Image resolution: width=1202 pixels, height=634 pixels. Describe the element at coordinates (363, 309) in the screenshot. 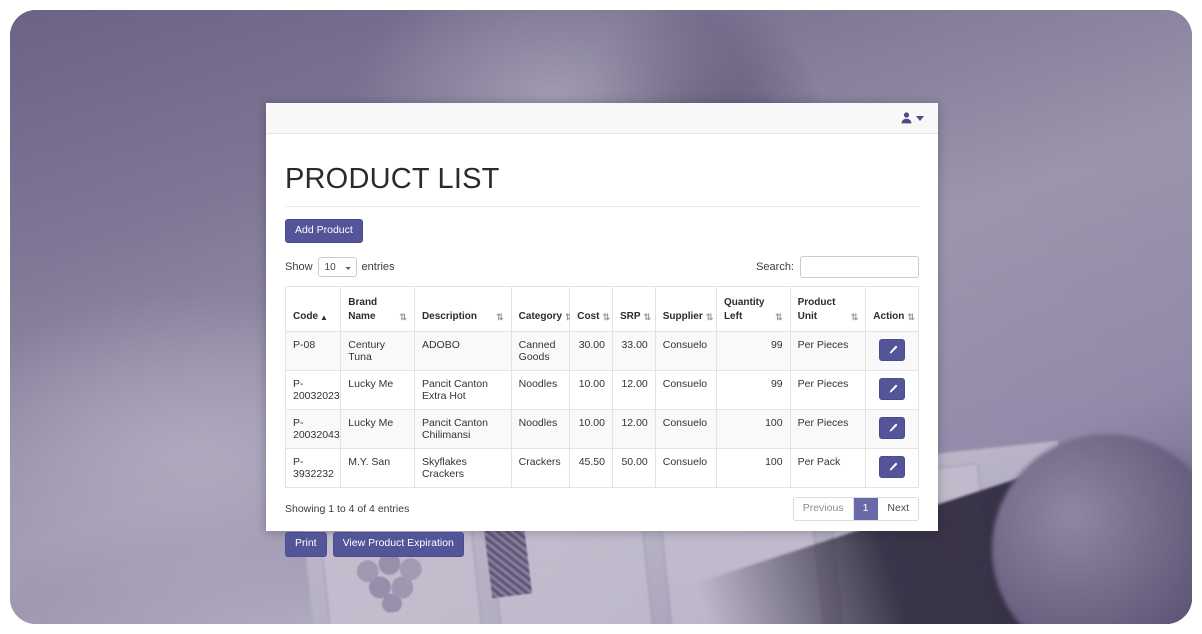

I see `column-label: Brand Name` at that location.